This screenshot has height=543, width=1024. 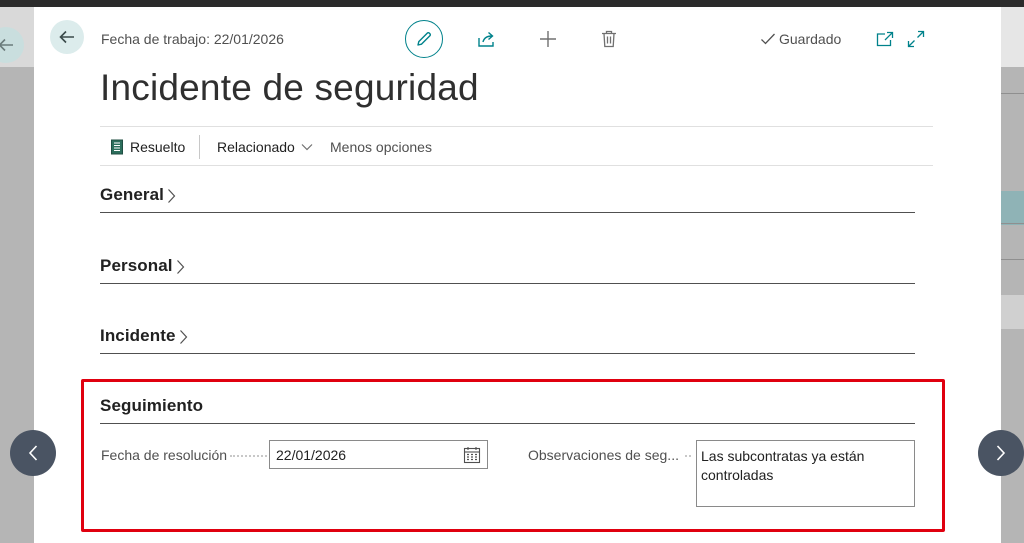 I want to click on background-row, so click(x=1012, y=312).